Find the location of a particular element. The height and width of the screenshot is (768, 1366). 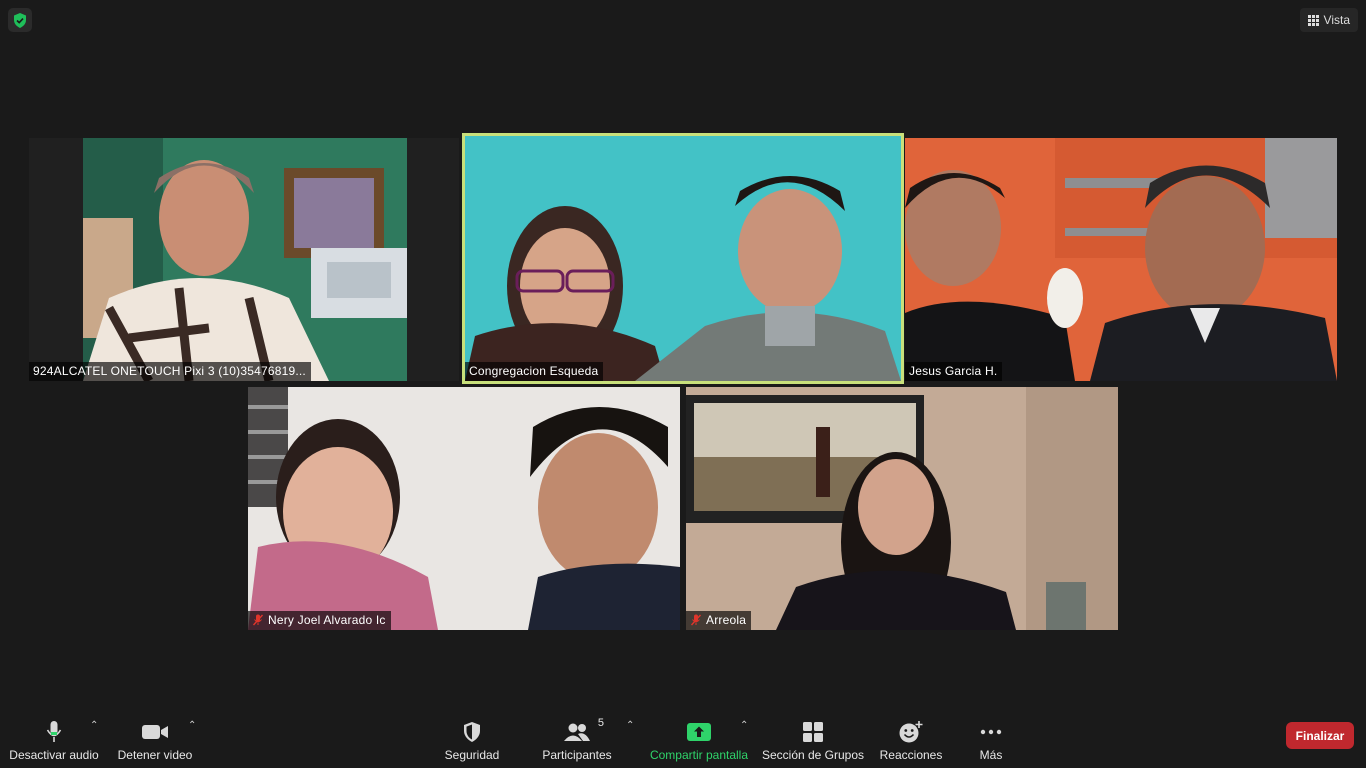

video-tile-2: Congregacion Esqueda is located at coordinates (683, 258).